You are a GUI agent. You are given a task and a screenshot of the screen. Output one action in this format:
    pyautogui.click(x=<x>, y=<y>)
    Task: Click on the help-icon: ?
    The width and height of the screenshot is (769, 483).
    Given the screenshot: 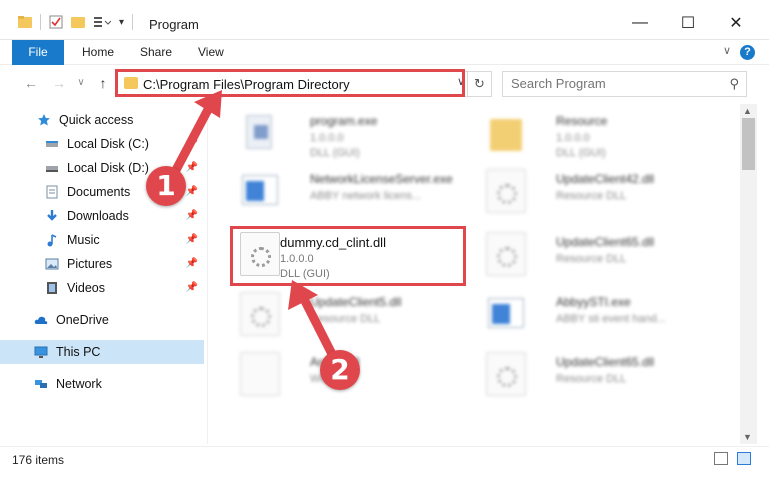 What is the action you would take?
    pyautogui.click(x=747, y=52)
    